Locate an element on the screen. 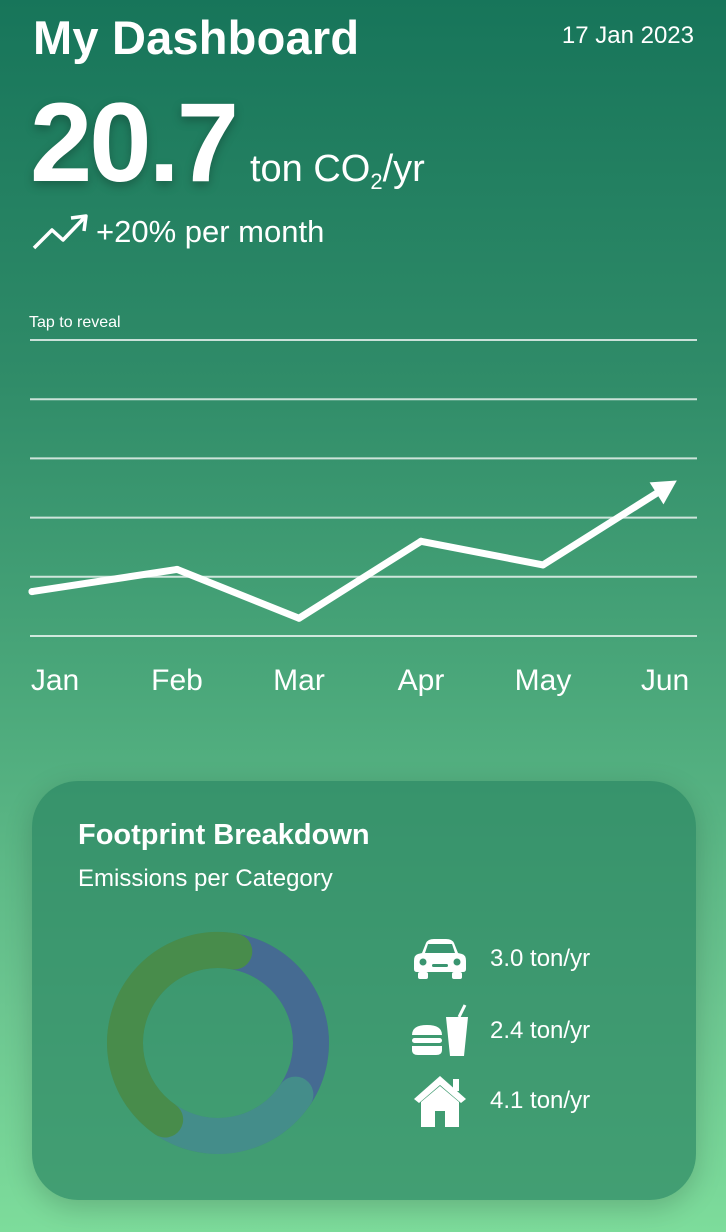 The width and height of the screenshot is (726, 1232). home-value: 4.1 ton/yr is located at coordinates (540, 1100).